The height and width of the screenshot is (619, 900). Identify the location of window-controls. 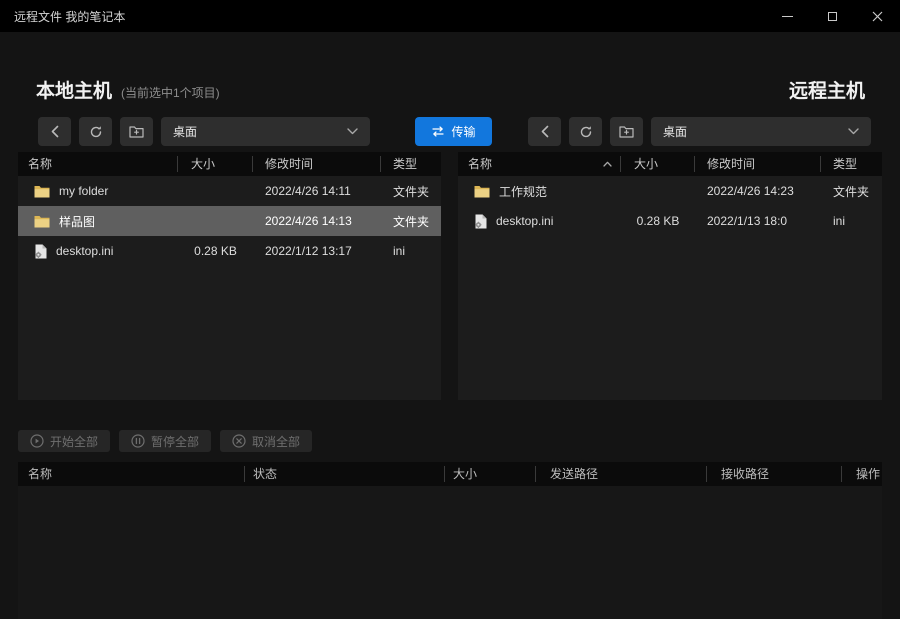
(832, 16).